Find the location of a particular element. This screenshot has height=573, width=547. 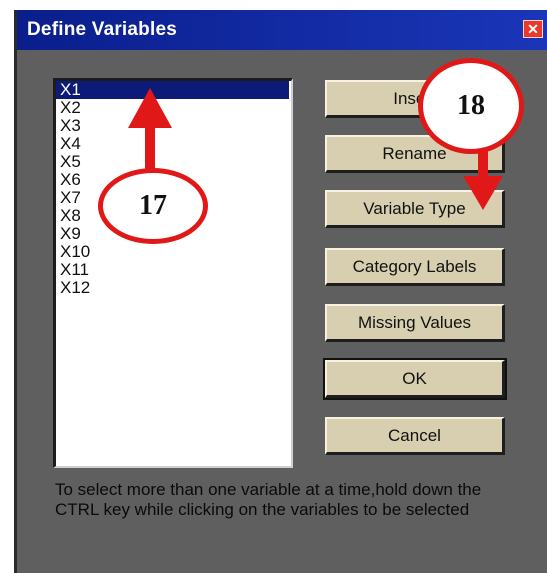

ok-button: OK is located at coordinates (415, 379).